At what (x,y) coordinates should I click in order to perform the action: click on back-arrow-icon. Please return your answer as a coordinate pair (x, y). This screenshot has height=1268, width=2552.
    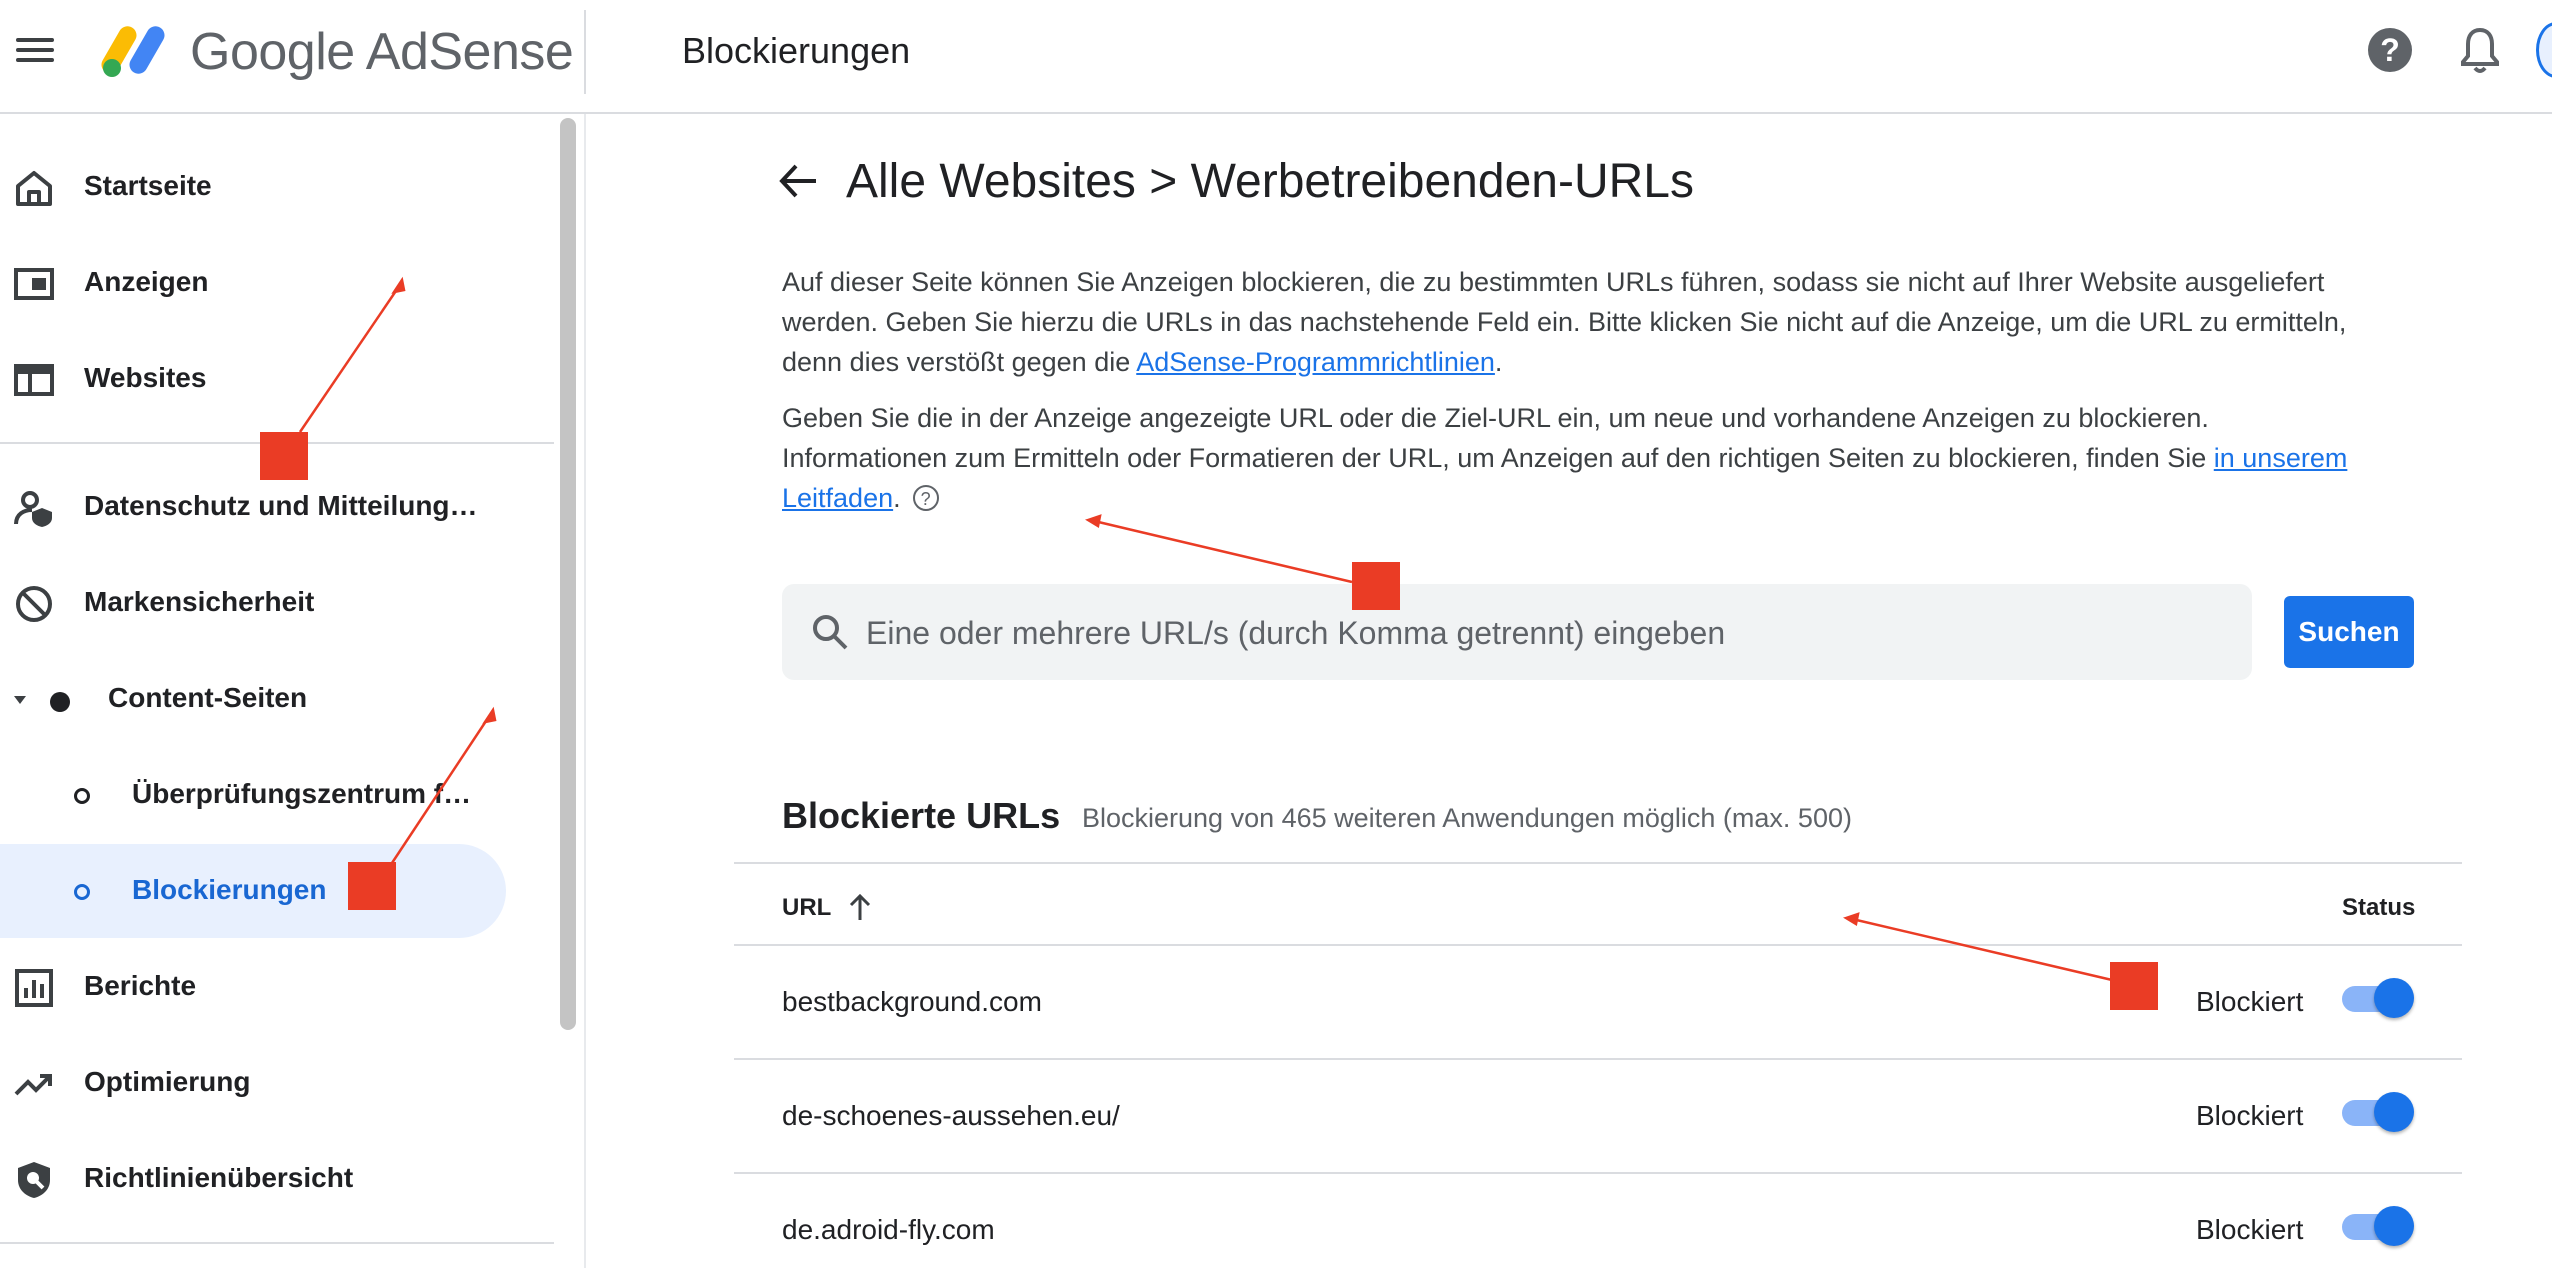
    Looking at the image, I should click on (799, 181).